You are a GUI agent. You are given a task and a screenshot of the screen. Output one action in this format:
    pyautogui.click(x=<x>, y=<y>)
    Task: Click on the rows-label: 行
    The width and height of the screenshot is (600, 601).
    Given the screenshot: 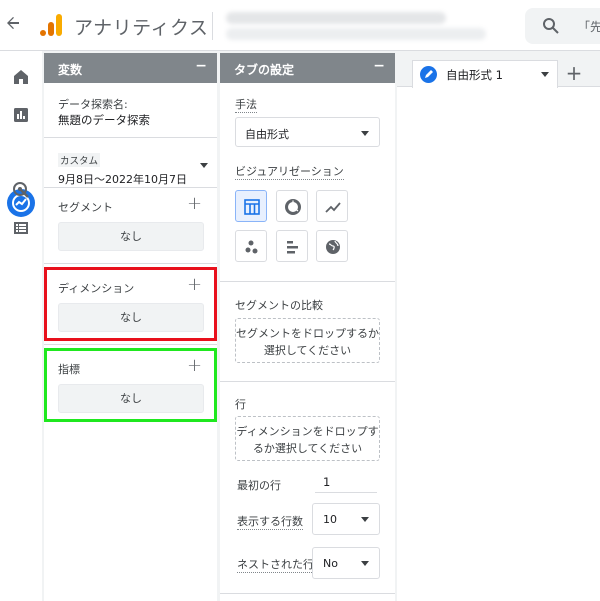 What is the action you would take?
    pyautogui.click(x=240, y=404)
    